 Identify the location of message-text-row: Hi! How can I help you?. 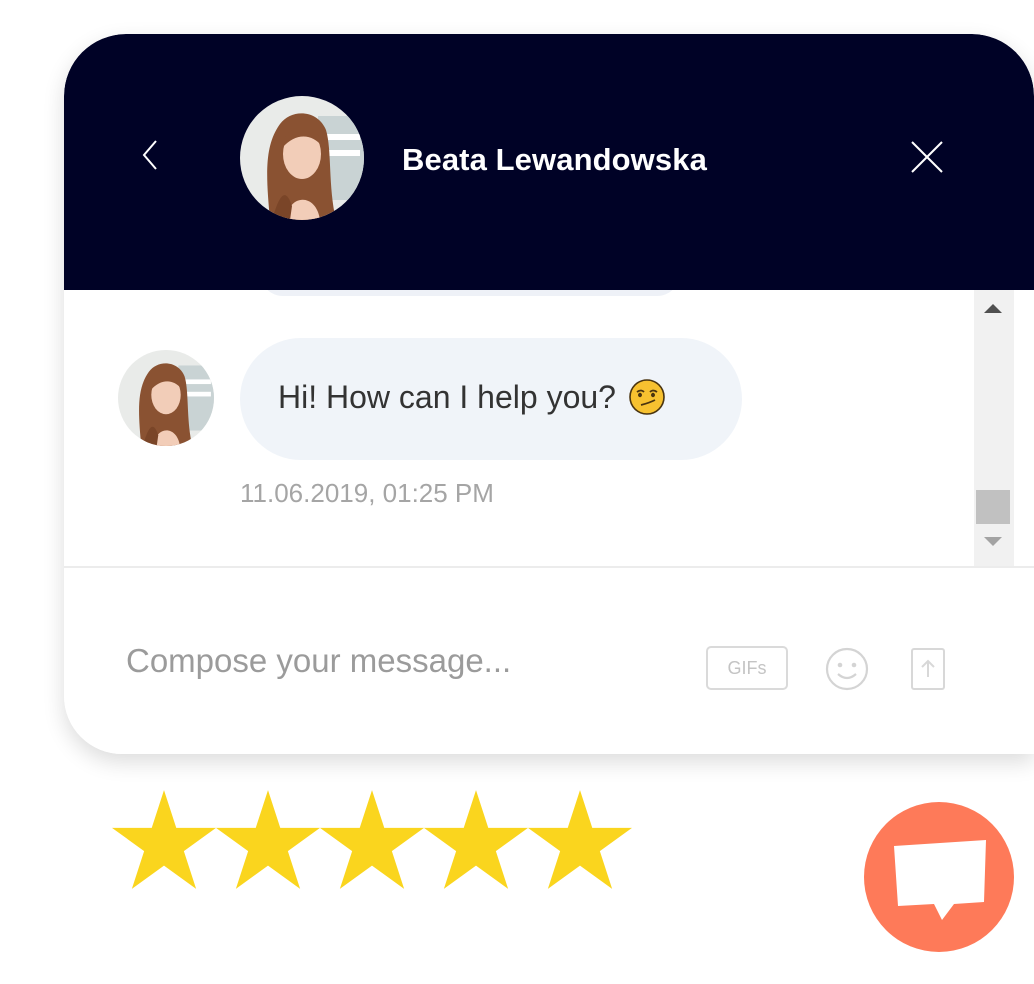
(472, 397).